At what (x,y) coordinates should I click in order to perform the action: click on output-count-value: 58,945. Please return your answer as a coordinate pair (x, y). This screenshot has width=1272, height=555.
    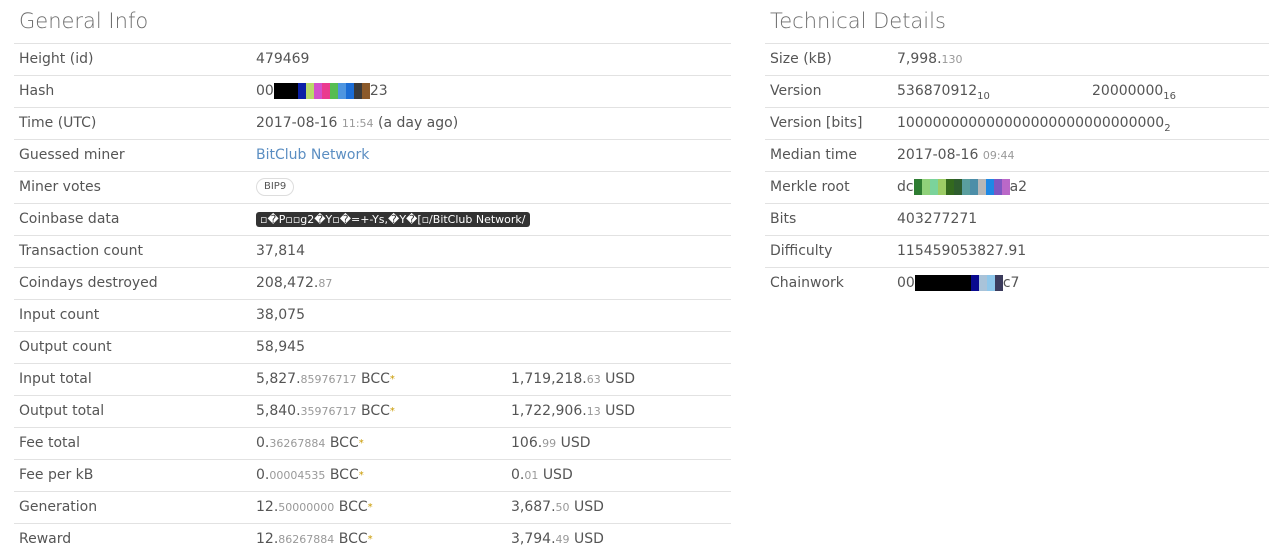
    Looking at the image, I should click on (280, 347).